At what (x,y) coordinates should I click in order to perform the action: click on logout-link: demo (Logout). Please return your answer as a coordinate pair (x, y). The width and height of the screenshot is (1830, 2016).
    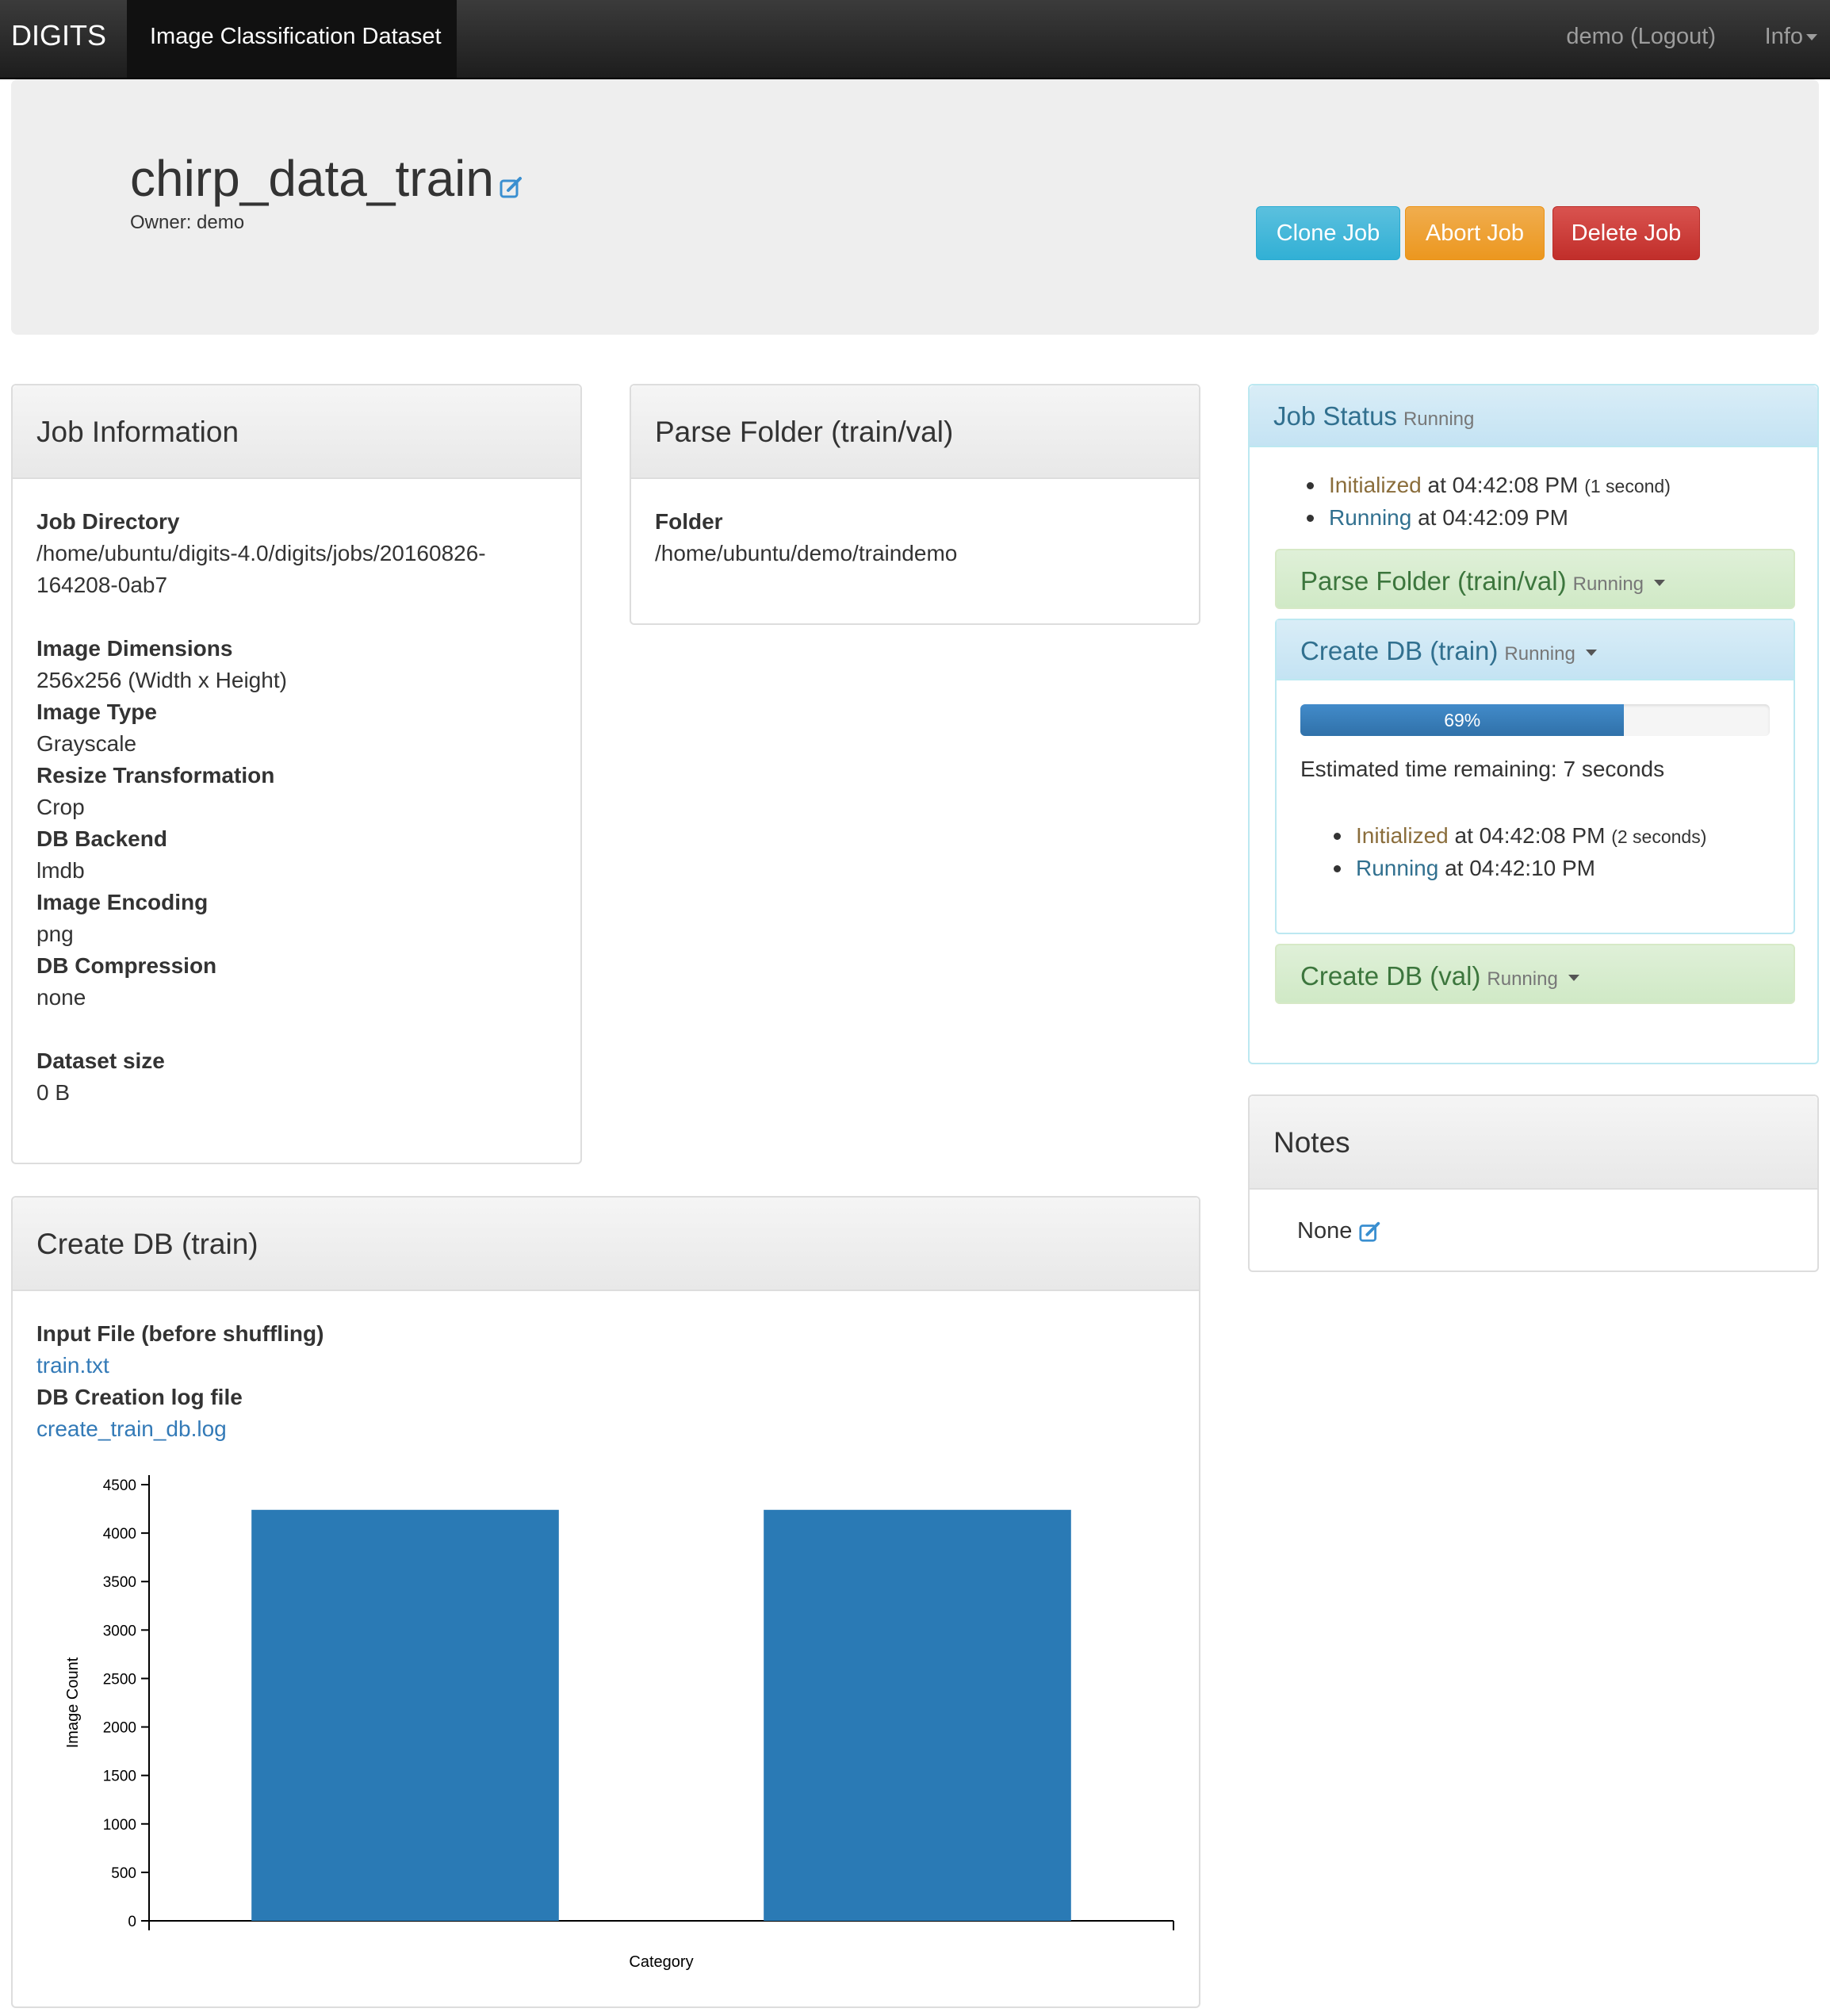
    Looking at the image, I should click on (1641, 37).